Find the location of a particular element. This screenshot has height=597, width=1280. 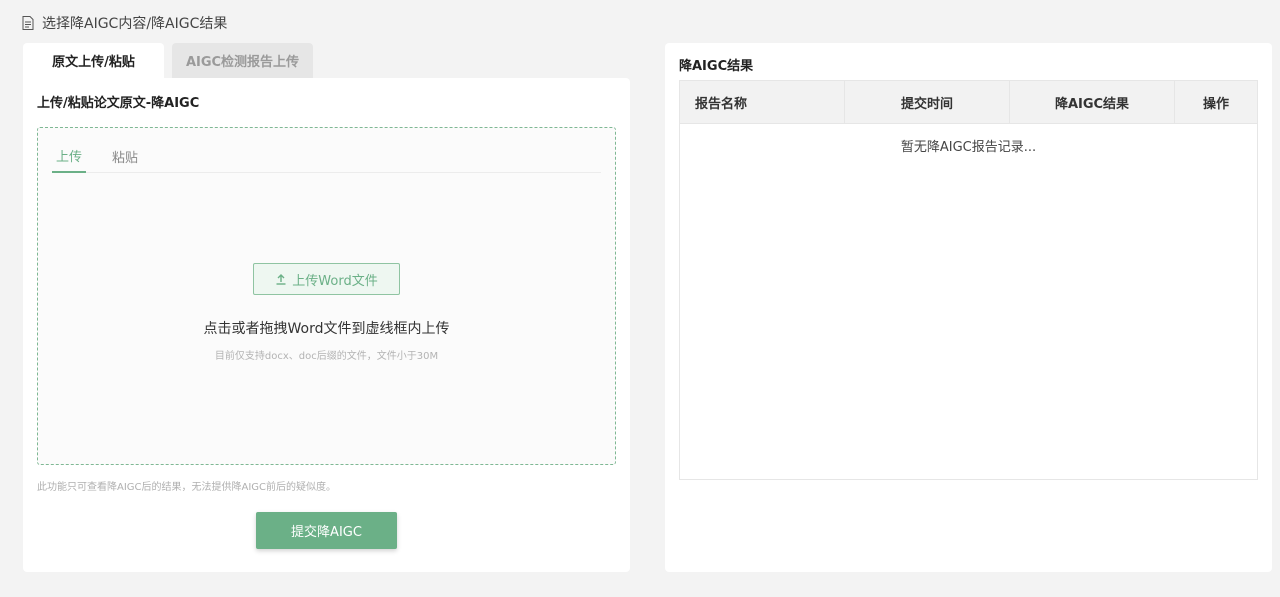

table-header: 报告名称 提交时间 降AIGC结果 操作 is located at coordinates (968, 102).